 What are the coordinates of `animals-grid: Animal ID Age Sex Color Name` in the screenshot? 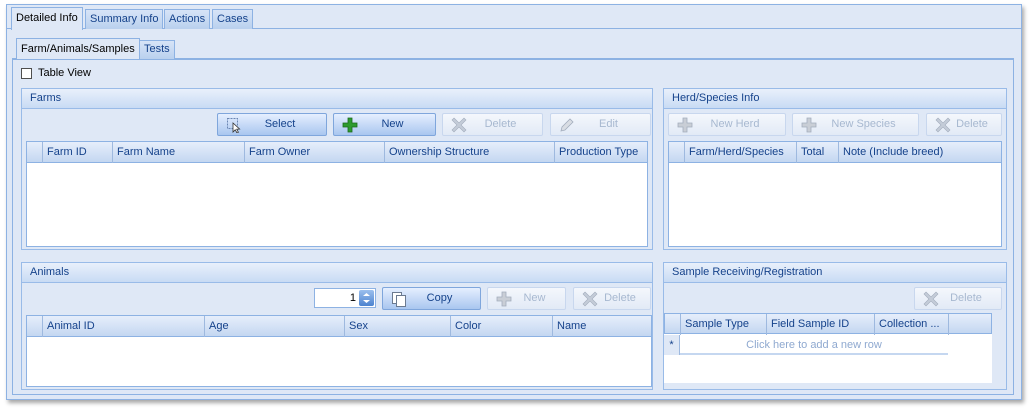 It's located at (339, 351).